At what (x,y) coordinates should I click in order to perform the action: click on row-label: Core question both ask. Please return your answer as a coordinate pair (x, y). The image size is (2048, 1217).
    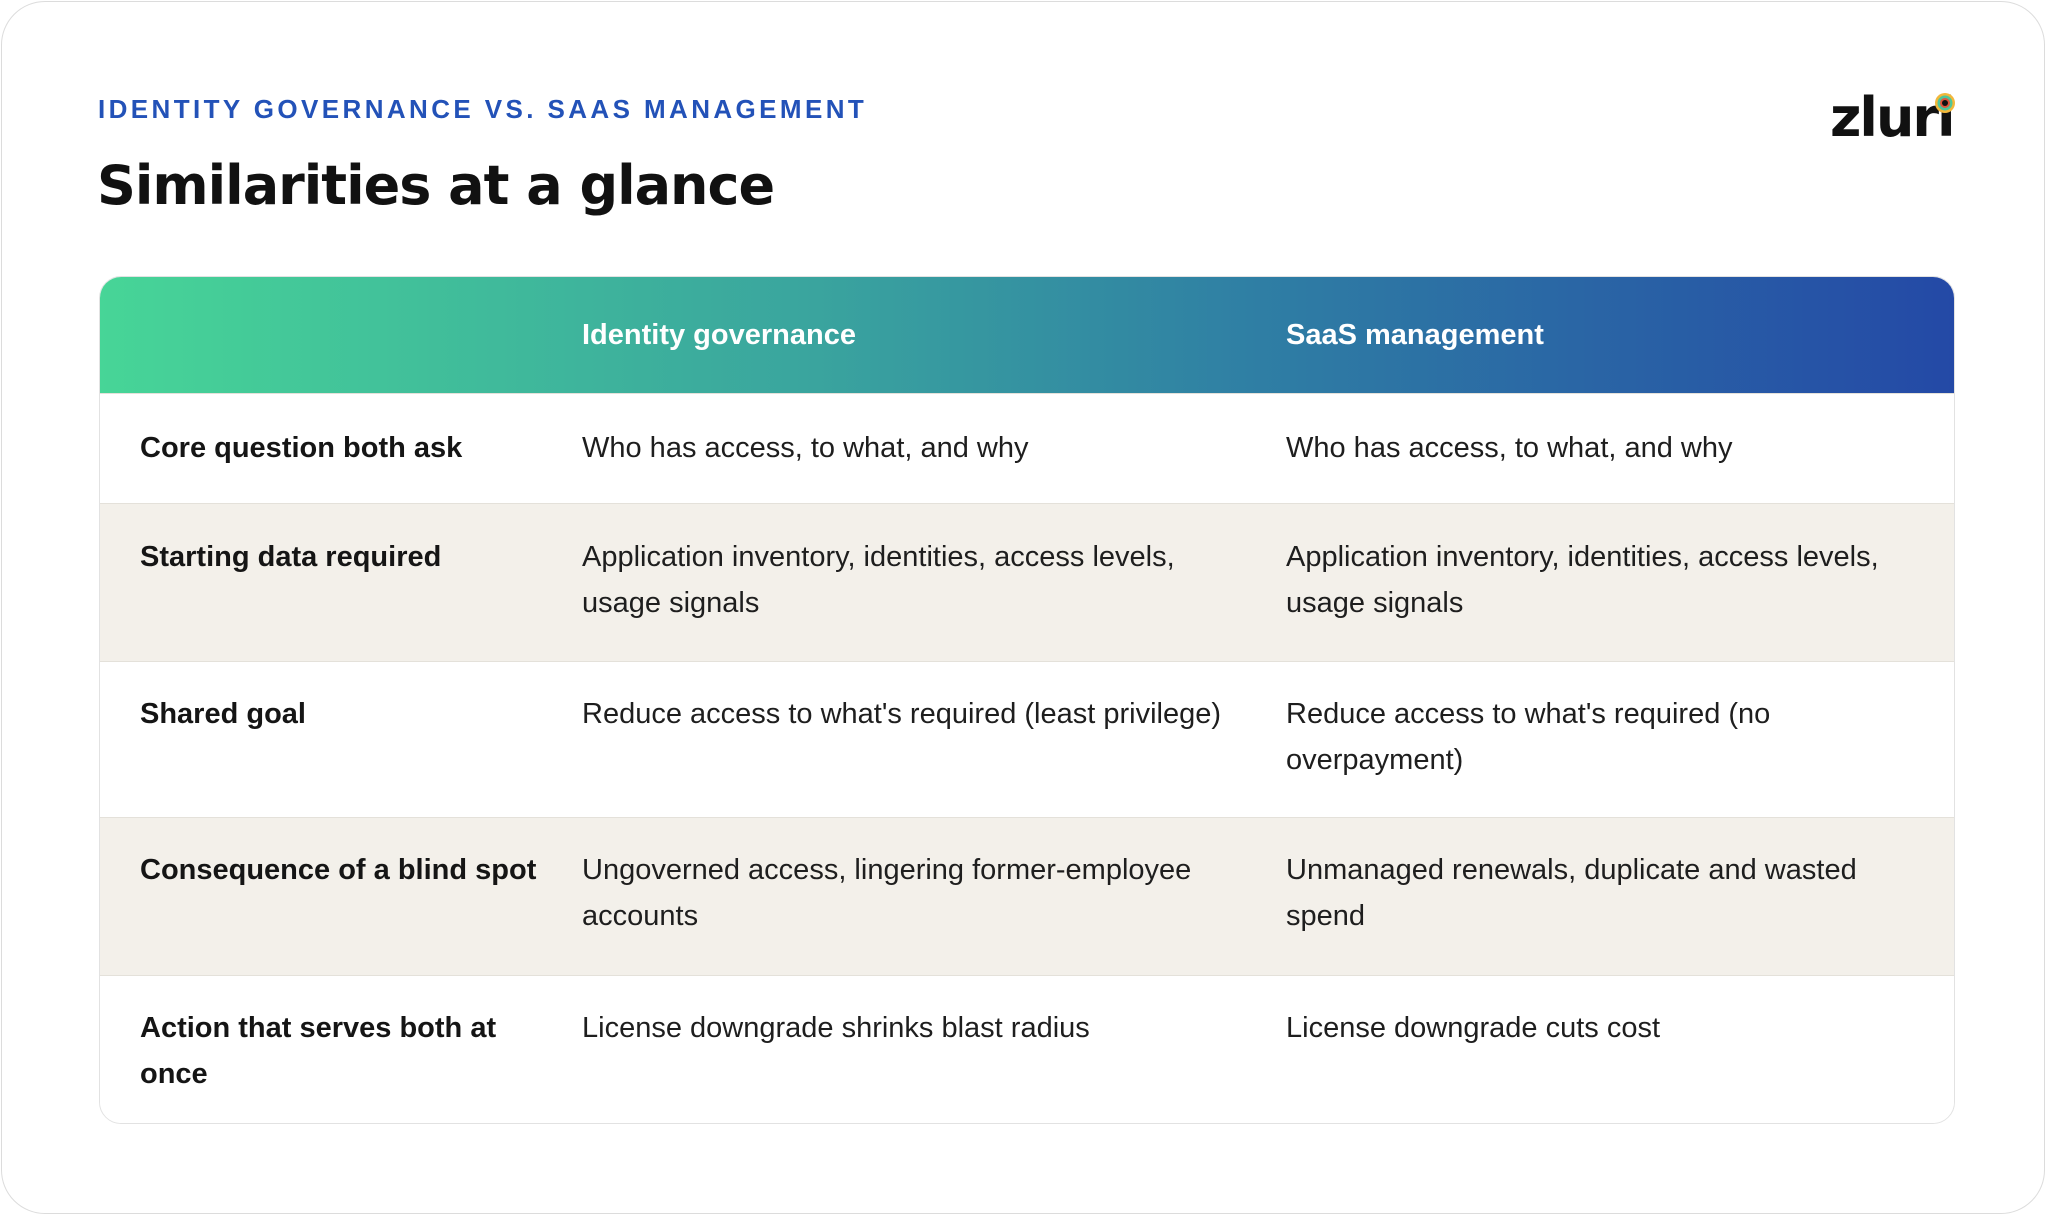
    Looking at the image, I should click on (301, 448).